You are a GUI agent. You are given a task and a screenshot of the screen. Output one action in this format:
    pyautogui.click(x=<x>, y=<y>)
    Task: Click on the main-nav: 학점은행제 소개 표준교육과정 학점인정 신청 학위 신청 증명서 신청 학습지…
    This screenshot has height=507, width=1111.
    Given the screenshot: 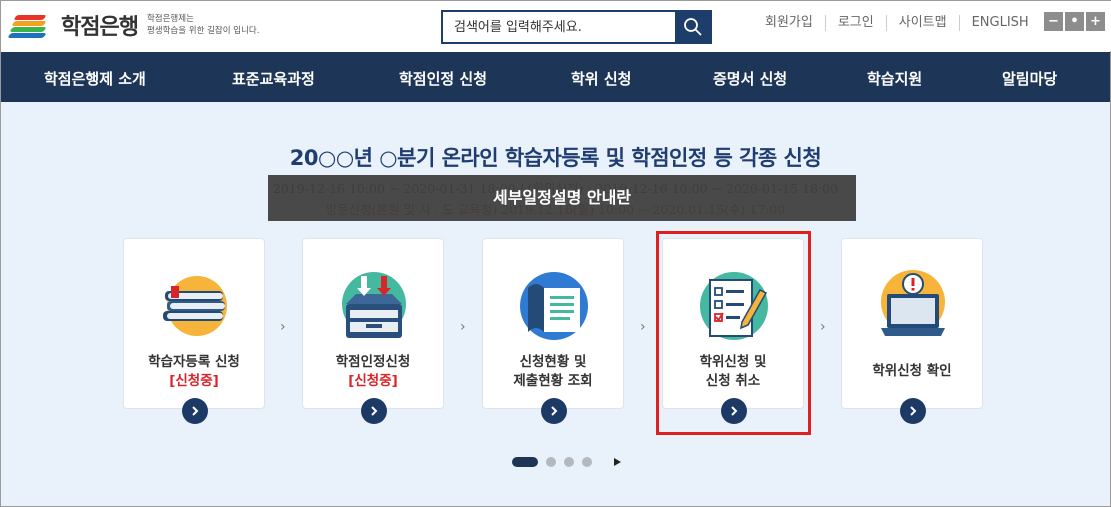 What is the action you would take?
    pyautogui.click(x=555, y=77)
    